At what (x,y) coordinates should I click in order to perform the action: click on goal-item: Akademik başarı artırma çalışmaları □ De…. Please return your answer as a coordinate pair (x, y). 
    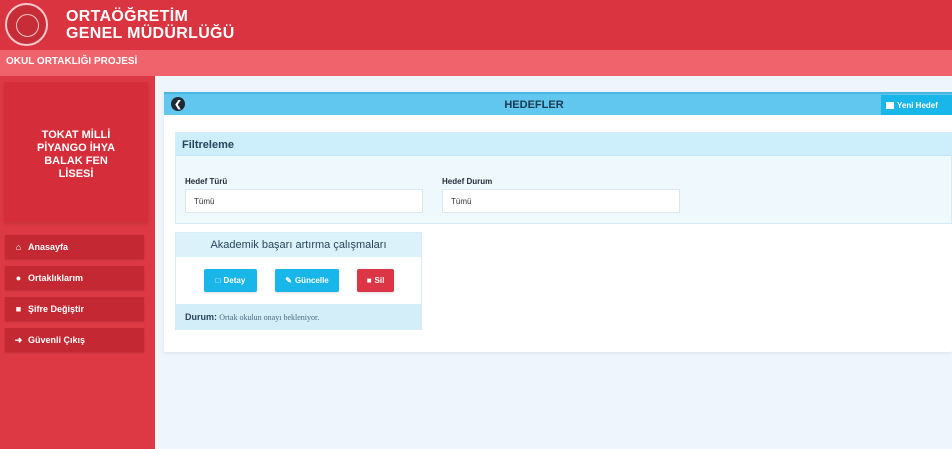
    Looking at the image, I should click on (298, 281).